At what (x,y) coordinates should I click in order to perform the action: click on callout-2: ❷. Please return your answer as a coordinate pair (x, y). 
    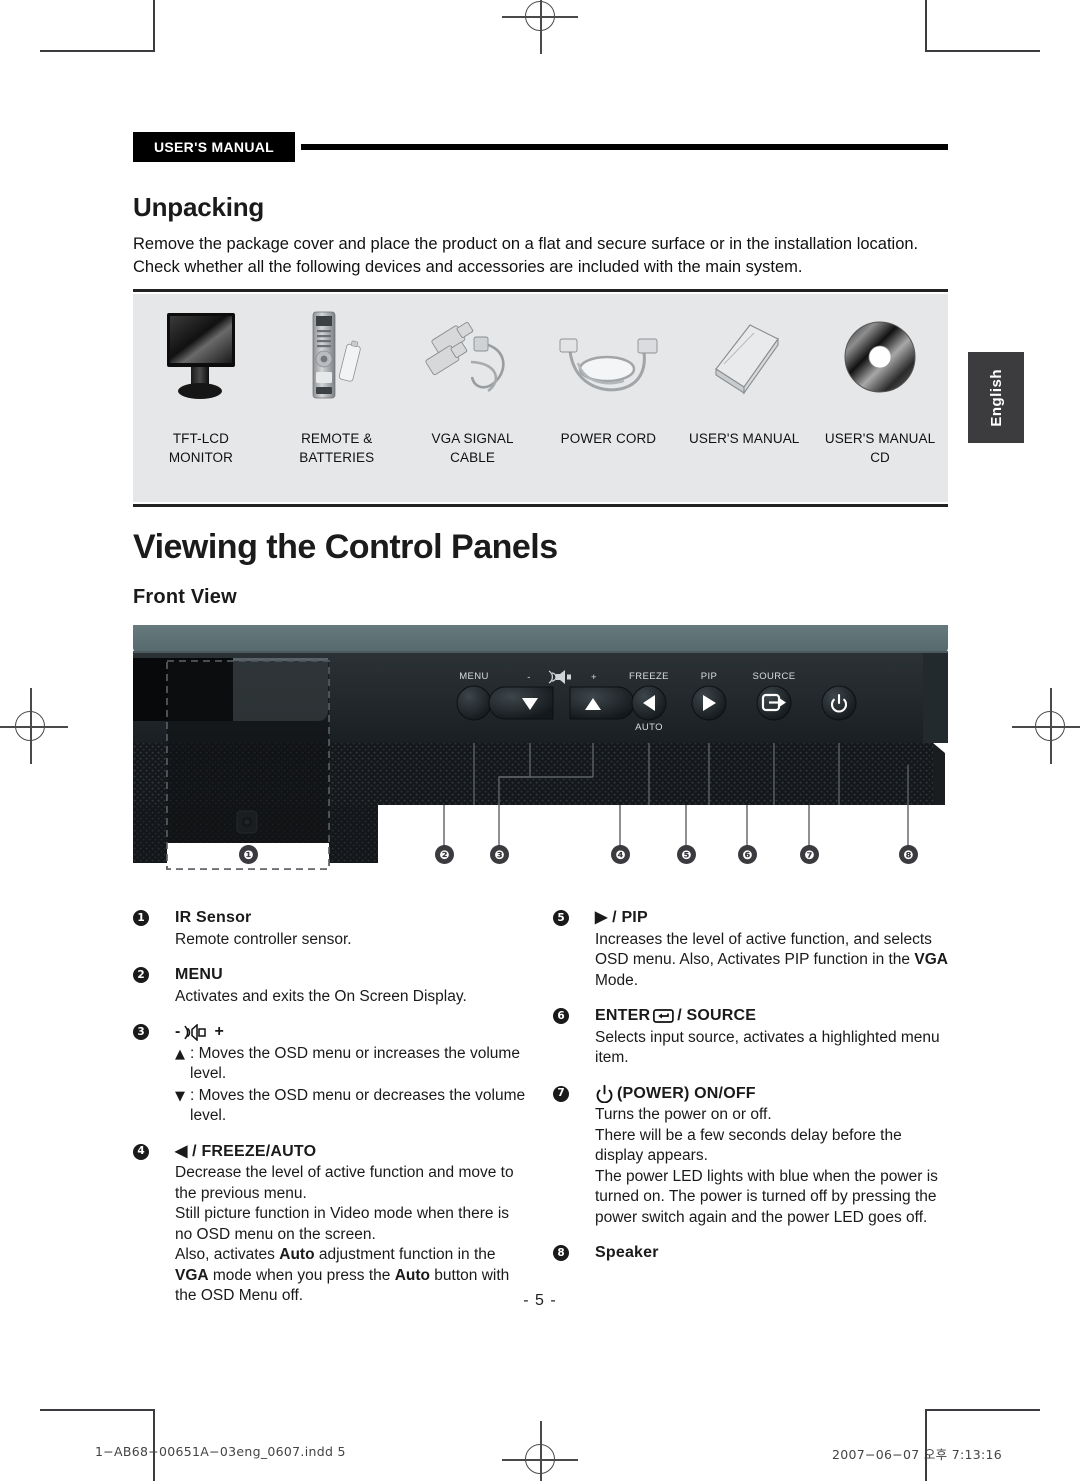
    Looking at the image, I should click on (444, 854).